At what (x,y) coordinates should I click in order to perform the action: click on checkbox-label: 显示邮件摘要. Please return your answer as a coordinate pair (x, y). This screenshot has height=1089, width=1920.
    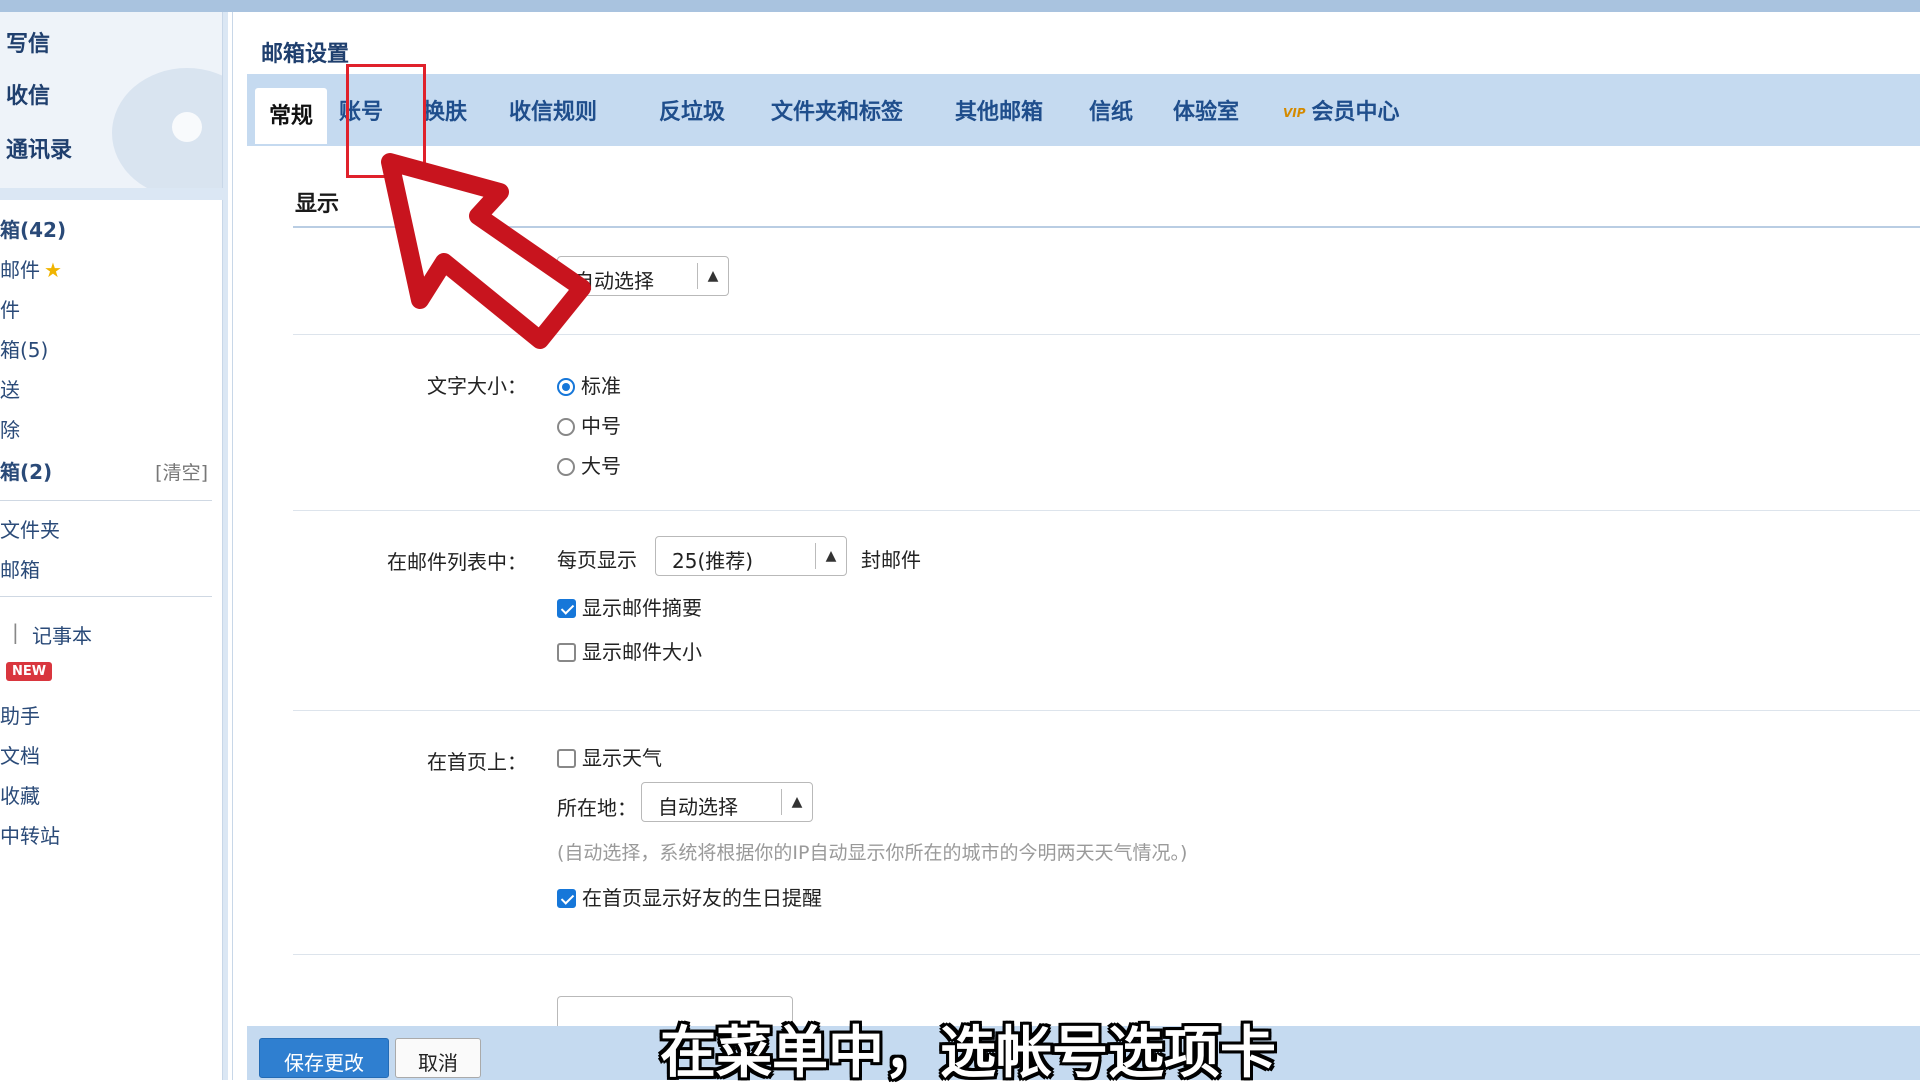
    Looking at the image, I should click on (642, 608).